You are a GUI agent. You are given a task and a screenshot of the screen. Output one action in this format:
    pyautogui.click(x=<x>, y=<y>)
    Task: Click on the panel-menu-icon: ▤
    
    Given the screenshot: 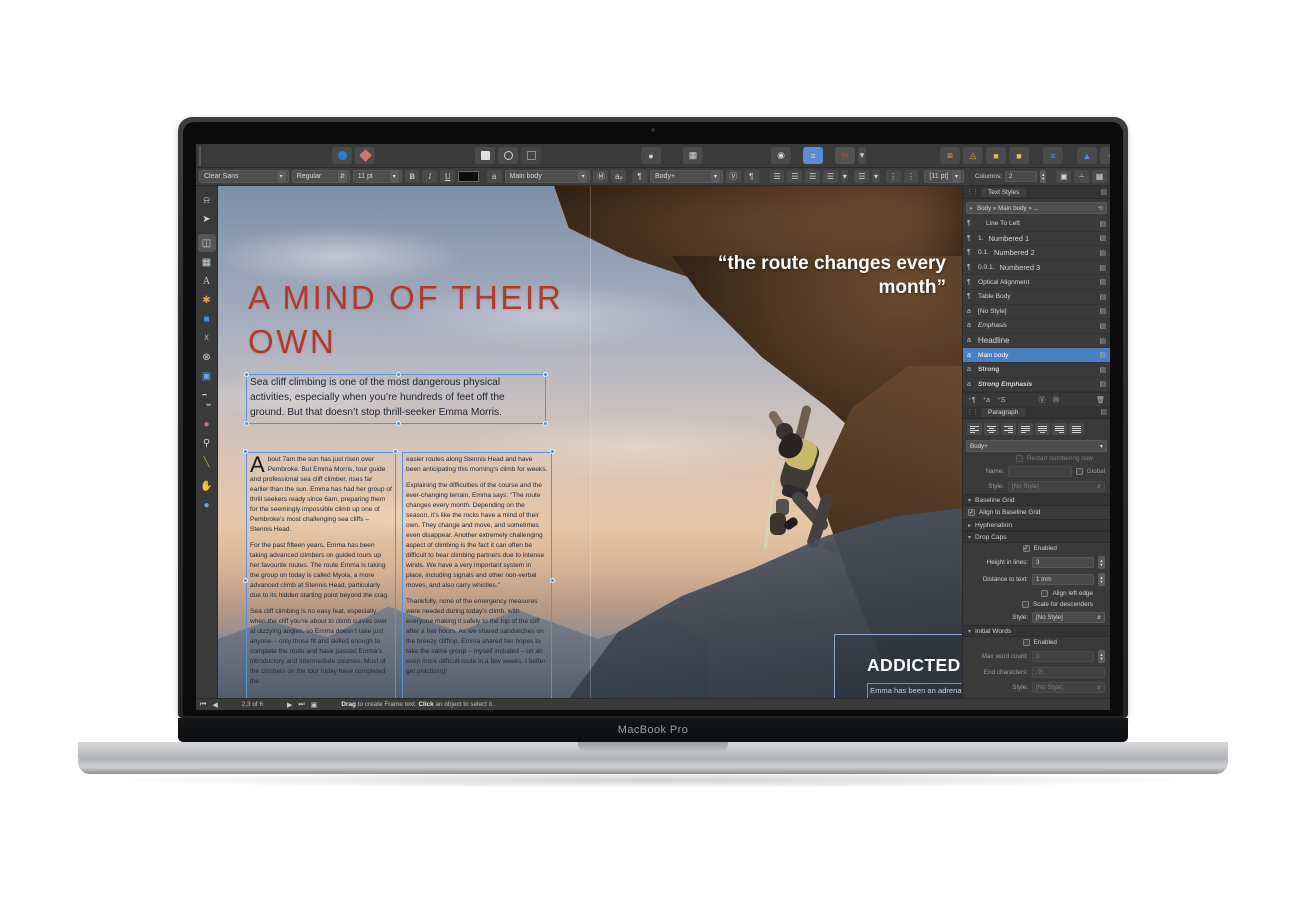 What is the action you would take?
    pyautogui.click(x=1103, y=412)
    